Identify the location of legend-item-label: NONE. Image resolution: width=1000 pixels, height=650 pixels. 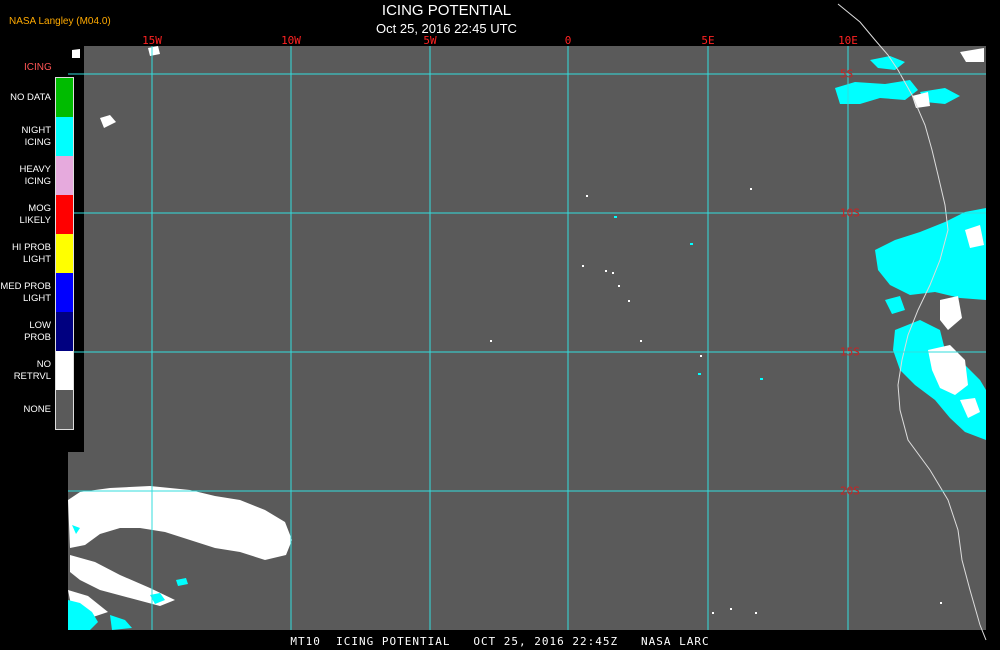
(37, 409).